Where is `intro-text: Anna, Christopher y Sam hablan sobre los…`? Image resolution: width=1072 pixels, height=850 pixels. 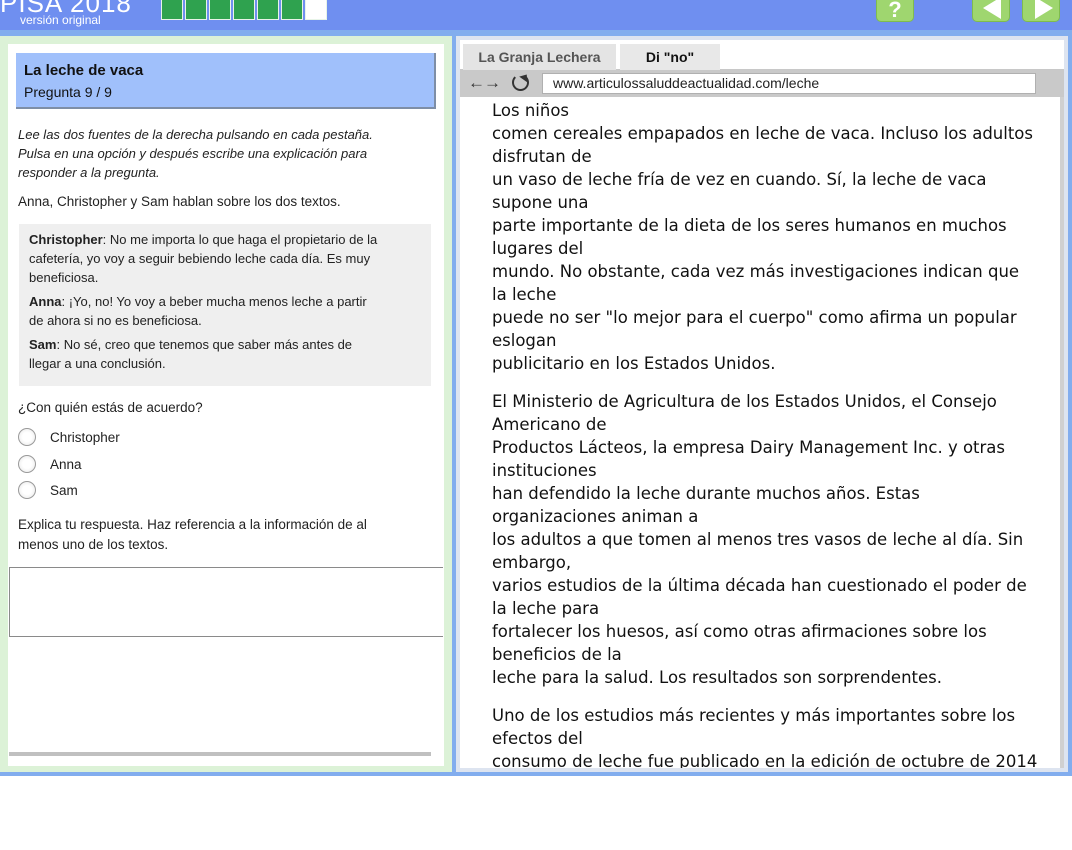 intro-text: Anna, Christopher y Sam hablan sobre los… is located at coordinates (179, 201).